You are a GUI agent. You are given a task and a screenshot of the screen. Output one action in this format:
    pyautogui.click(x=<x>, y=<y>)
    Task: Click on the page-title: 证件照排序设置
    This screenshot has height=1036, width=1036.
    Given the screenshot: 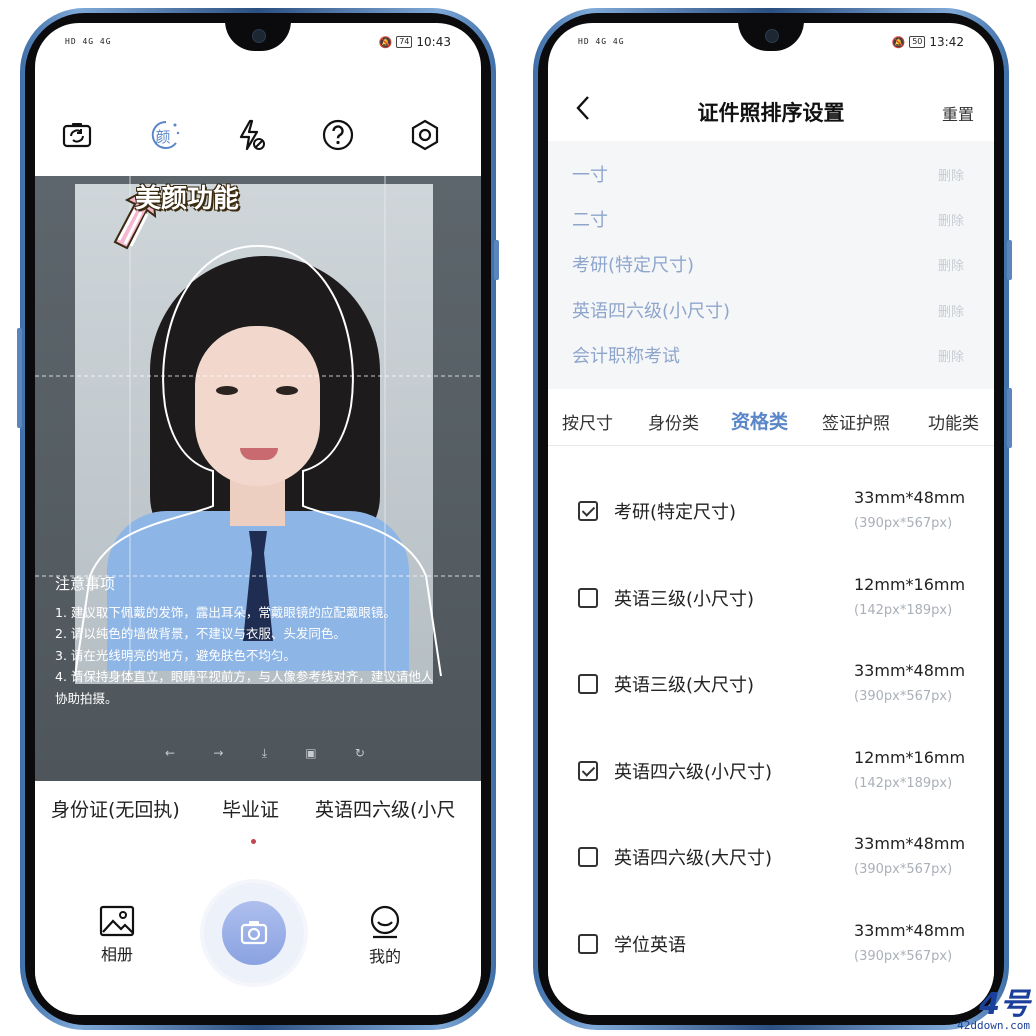 What is the action you would take?
    pyautogui.click(x=771, y=113)
    